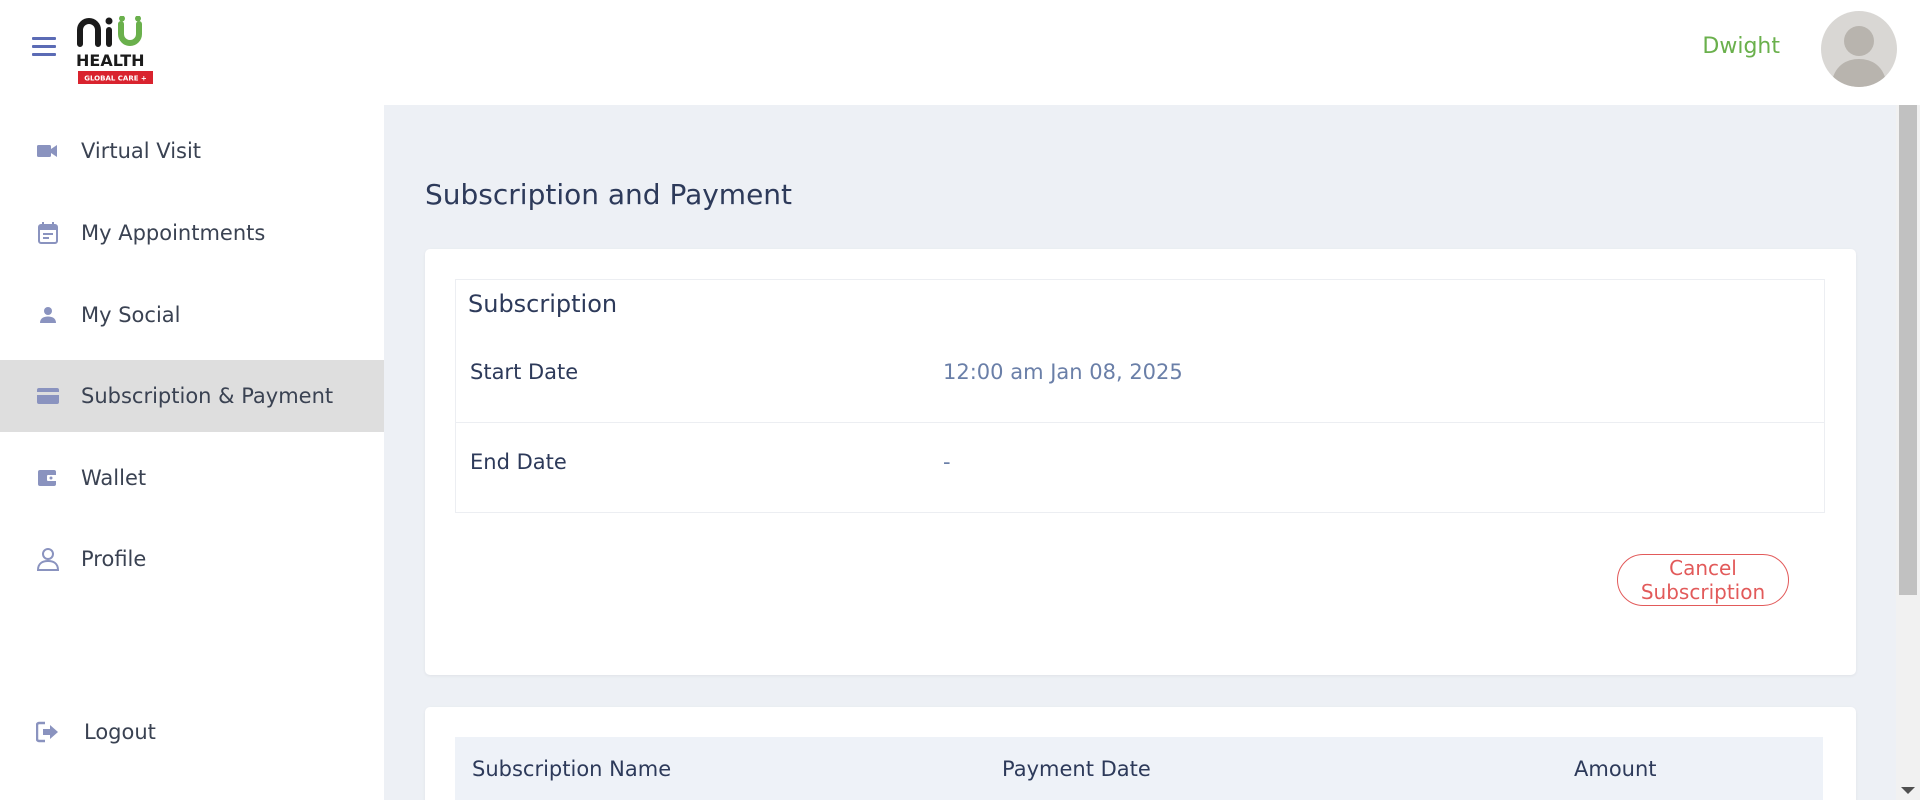 This screenshot has width=1920, height=800. What do you see at coordinates (110, 60) in the screenshot?
I see `svg-text: HEALTH` at bounding box center [110, 60].